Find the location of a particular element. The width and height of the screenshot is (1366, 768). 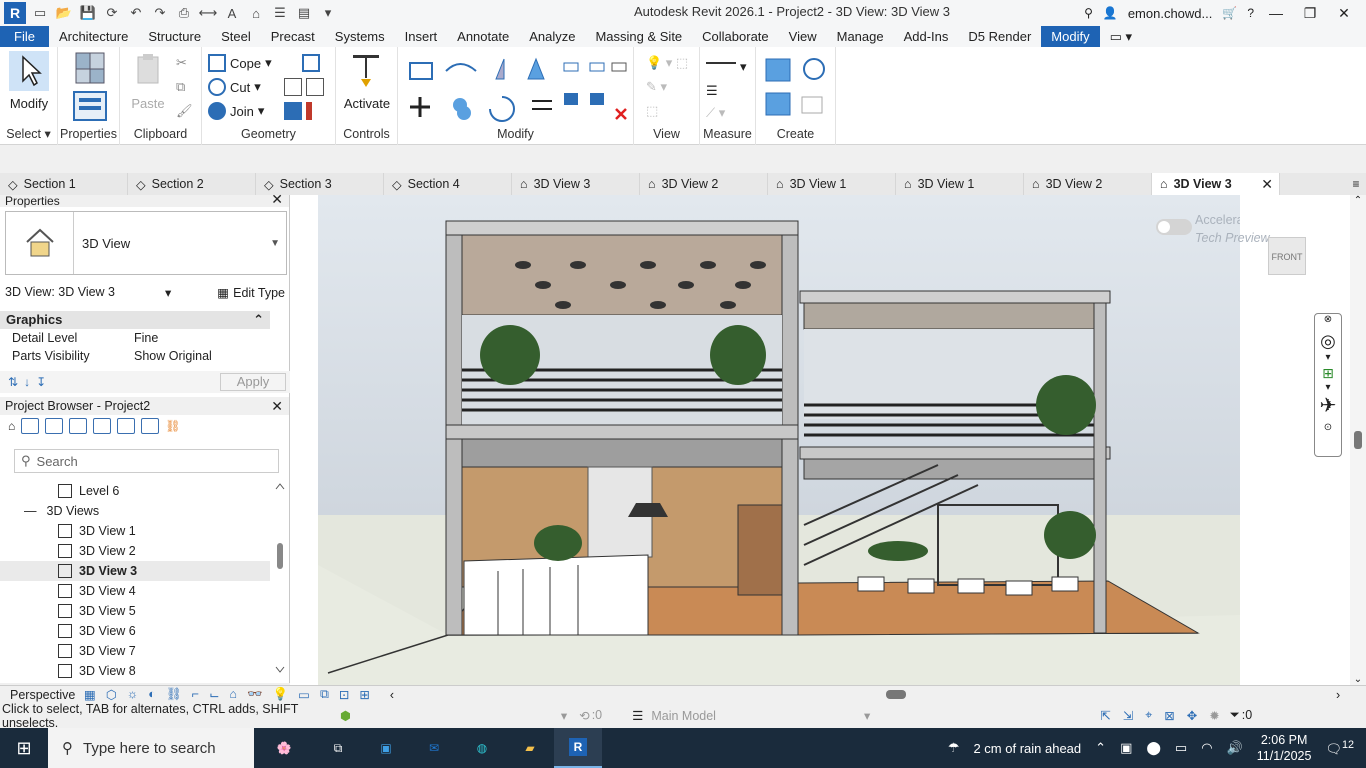

crop-view-icon: ⌐ is located at coordinates (195, 694).